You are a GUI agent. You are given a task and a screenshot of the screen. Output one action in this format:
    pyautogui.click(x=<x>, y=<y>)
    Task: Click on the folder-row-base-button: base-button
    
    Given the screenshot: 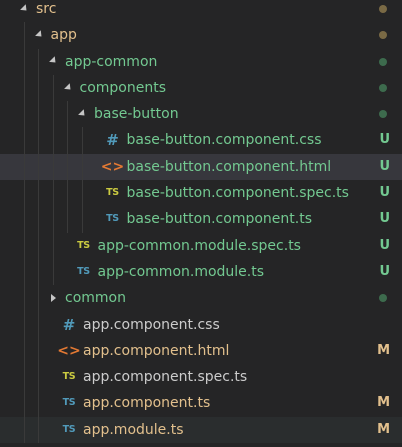 What is the action you would take?
    pyautogui.click(x=201, y=114)
    